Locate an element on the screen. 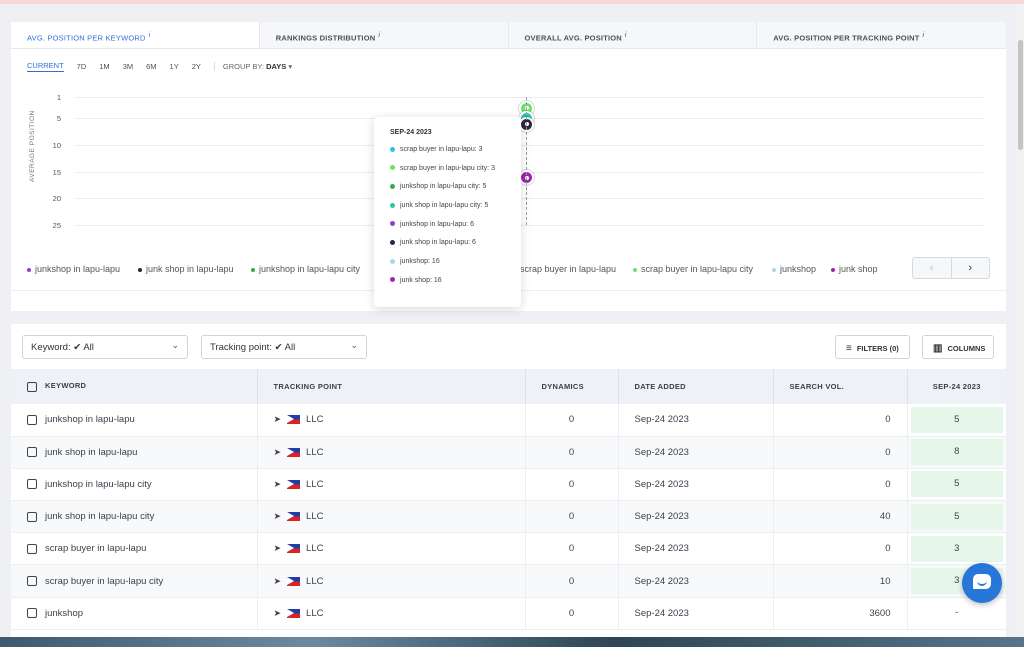 The image size is (1024, 647). tab-label: OVERALL AVG. POSITION is located at coordinates (573, 38).